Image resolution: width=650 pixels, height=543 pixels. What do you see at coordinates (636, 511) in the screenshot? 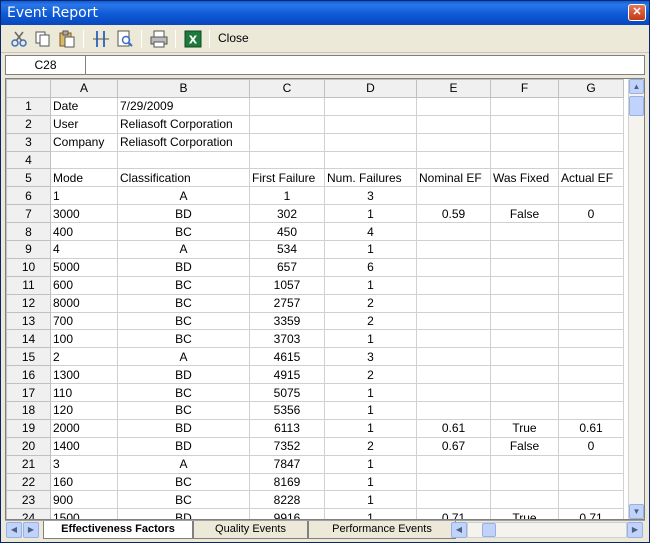
I see `scroll-down-arrow-icon: ▼` at bounding box center [636, 511].